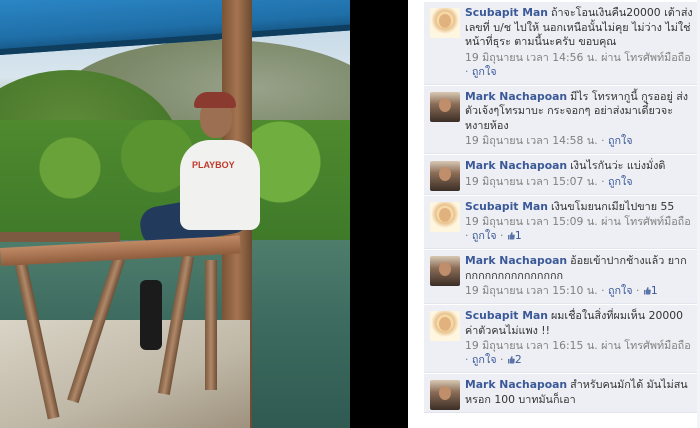  I want to click on comment-meta: 19 มิถุนายน เวลา 15:07 น. · ถูกใจ, so click(549, 181).